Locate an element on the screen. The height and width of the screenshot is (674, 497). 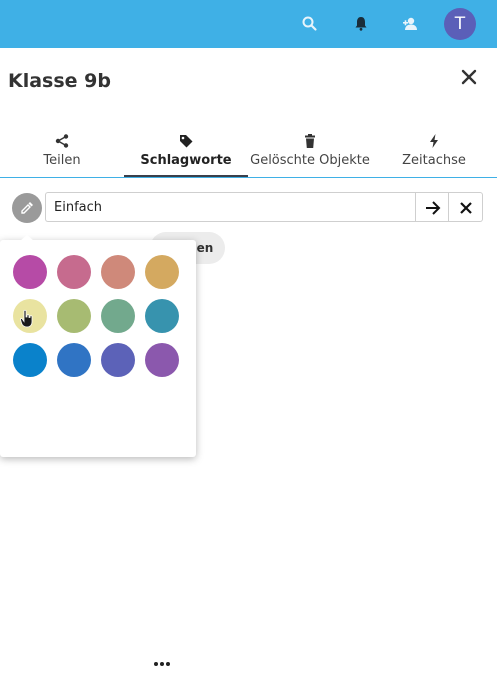
clear-input-button is located at coordinates (466, 207).